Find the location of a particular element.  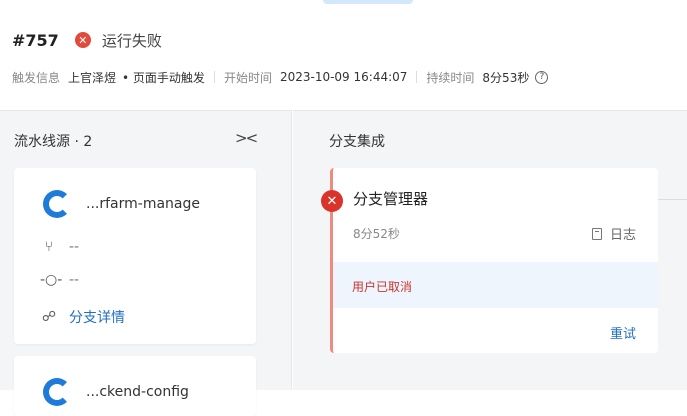

log-icon is located at coordinates (596, 233).